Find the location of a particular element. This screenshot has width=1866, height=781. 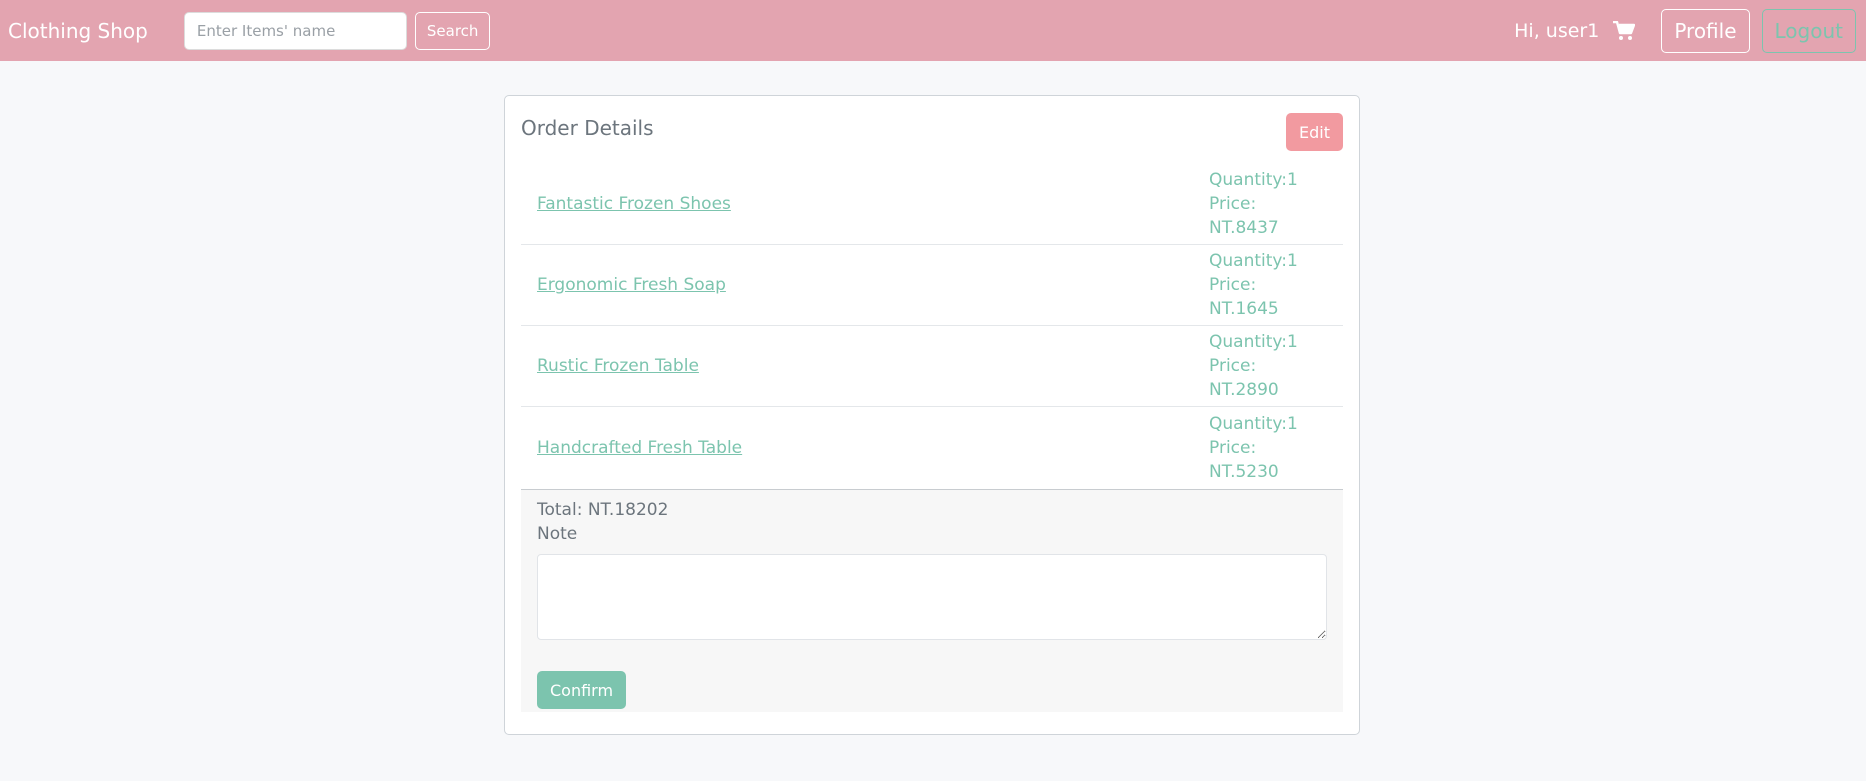

order-summary-footer: Total: NT.18202 Note Confirm is located at coordinates (932, 600).